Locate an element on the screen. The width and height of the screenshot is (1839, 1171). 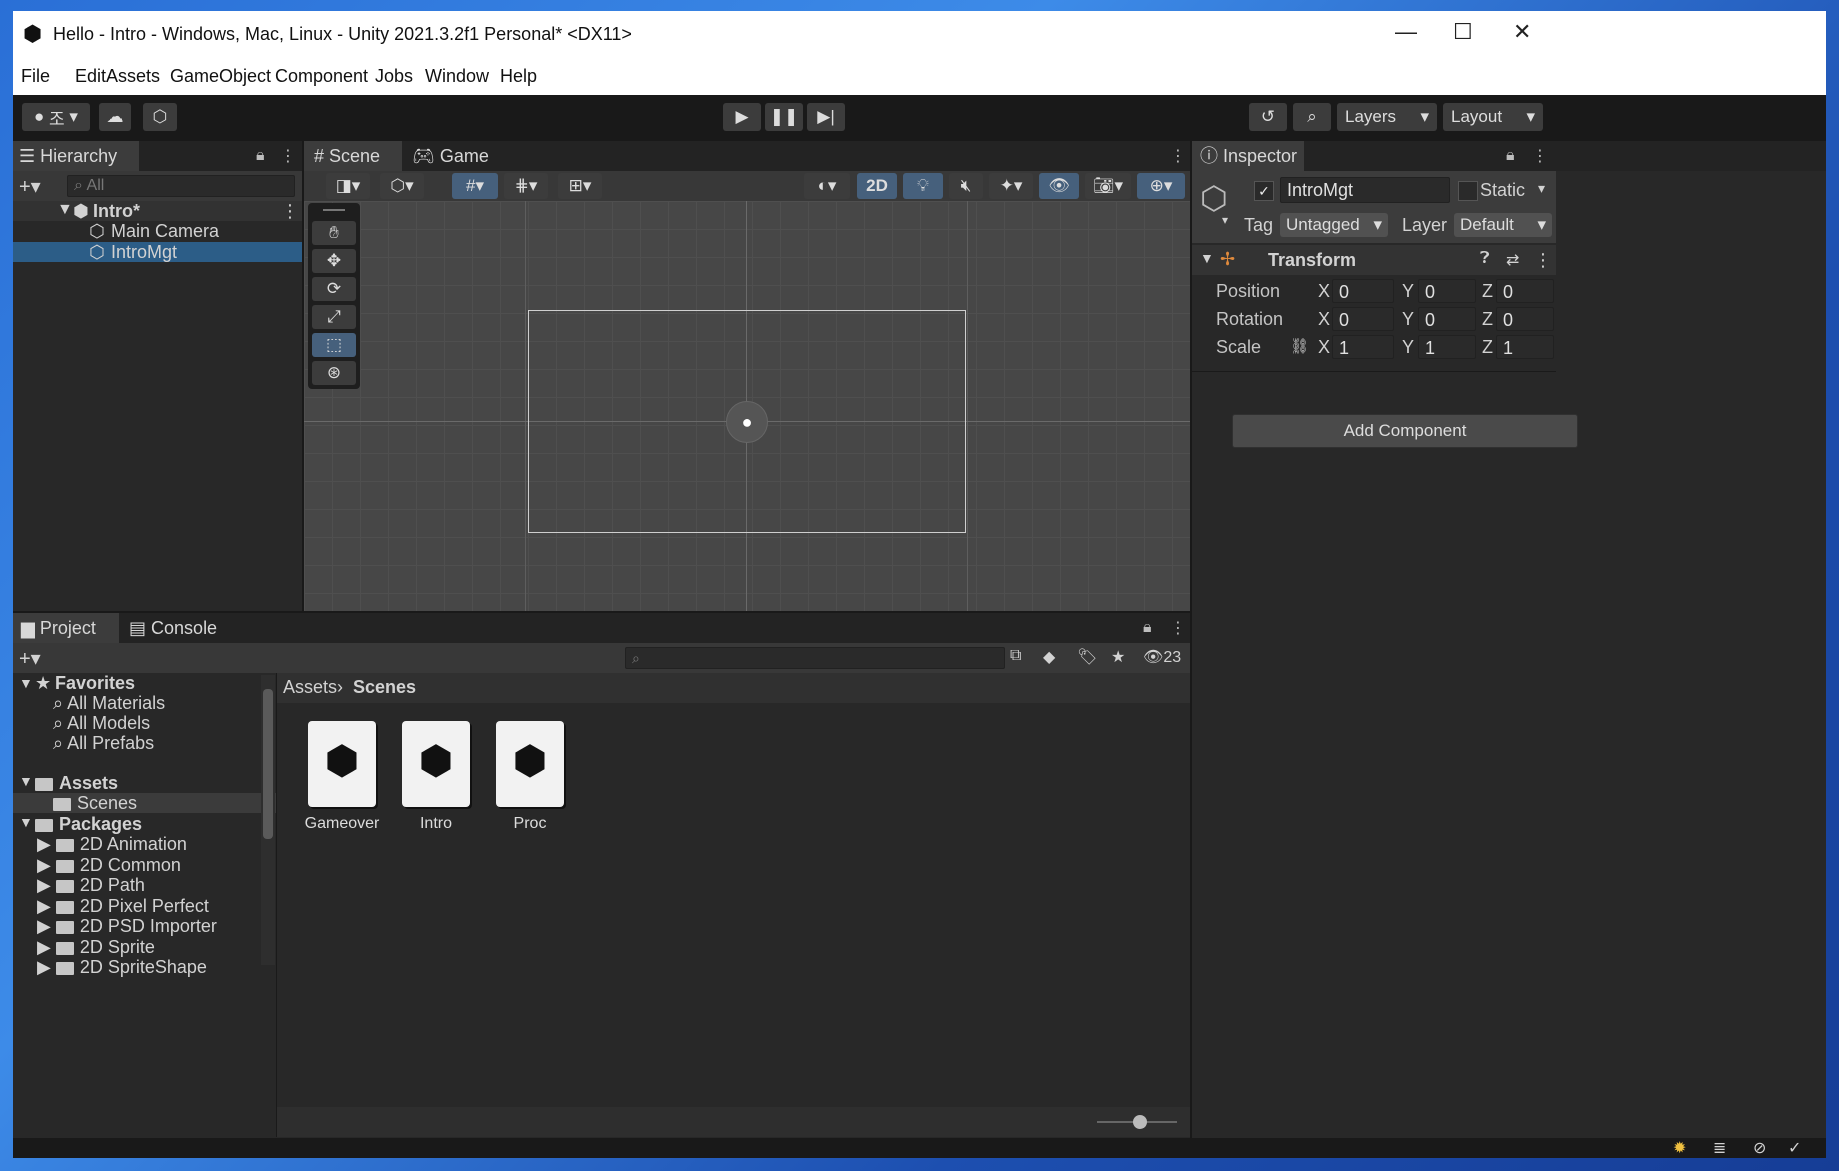
camera-gizmo-icon: ● is located at coordinates (747, 422).